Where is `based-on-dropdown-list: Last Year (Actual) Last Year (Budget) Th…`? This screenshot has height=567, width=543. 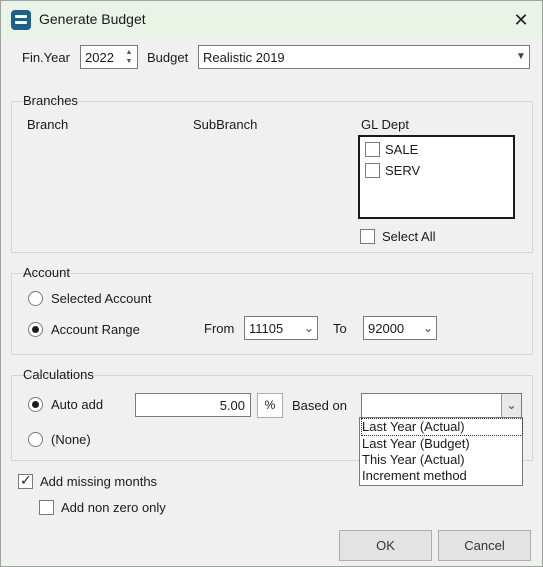
based-on-dropdown-list: Last Year (Actual) Last Year (Budget) Th… is located at coordinates (441, 451).